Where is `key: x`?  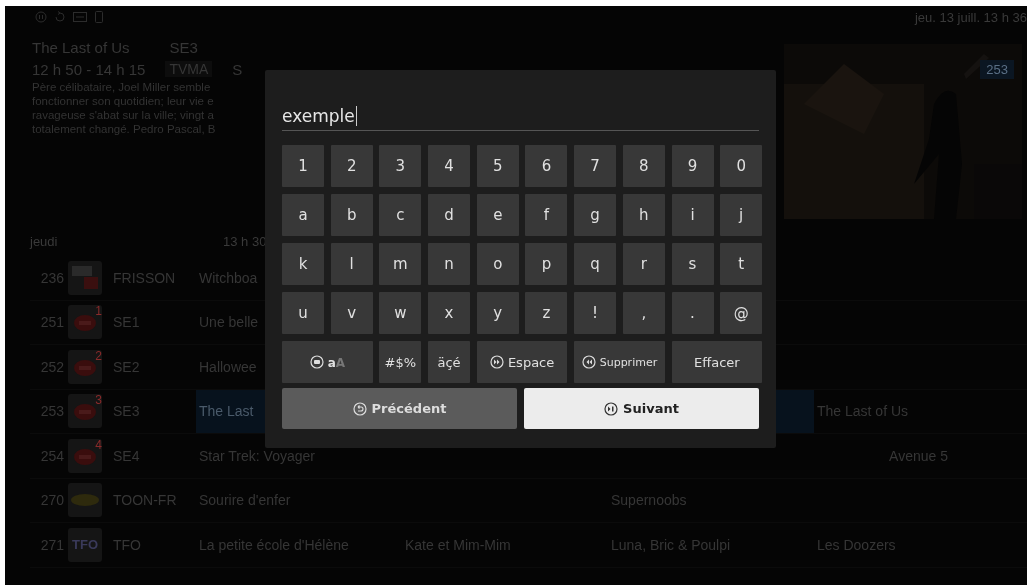 key: x is located at coordinates (449, 313).